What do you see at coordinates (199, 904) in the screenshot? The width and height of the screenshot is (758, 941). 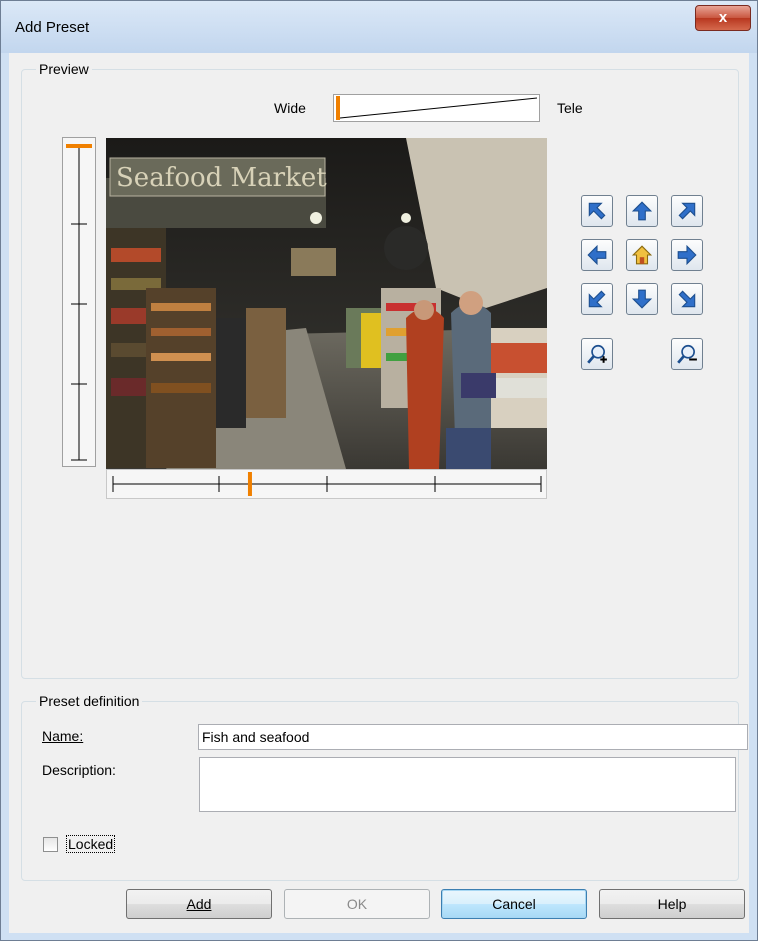 I see `add-button: Add` at bounding box center [199, 904].